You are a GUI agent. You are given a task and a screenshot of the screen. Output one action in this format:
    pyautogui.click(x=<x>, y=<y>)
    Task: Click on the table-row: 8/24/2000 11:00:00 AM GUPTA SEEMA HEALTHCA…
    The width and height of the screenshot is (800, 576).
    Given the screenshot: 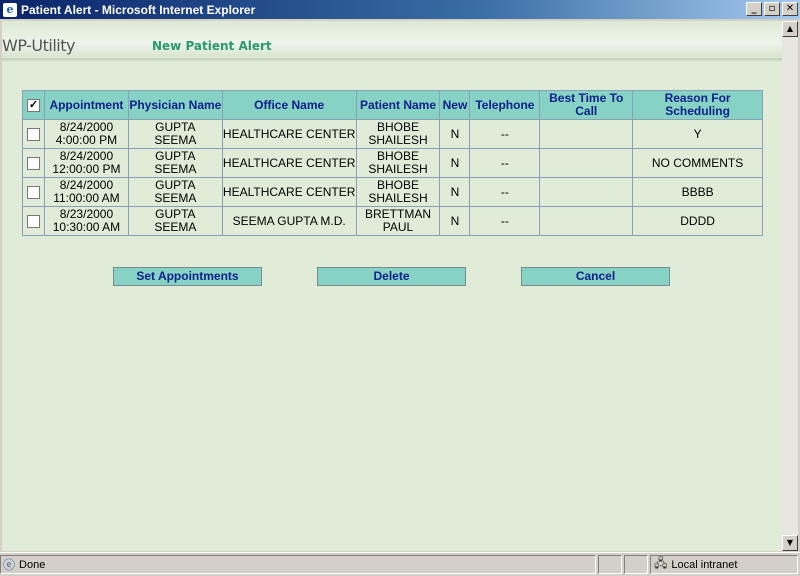 What is the action you would take?
    pyautogui.click(x=392, y=192)
    